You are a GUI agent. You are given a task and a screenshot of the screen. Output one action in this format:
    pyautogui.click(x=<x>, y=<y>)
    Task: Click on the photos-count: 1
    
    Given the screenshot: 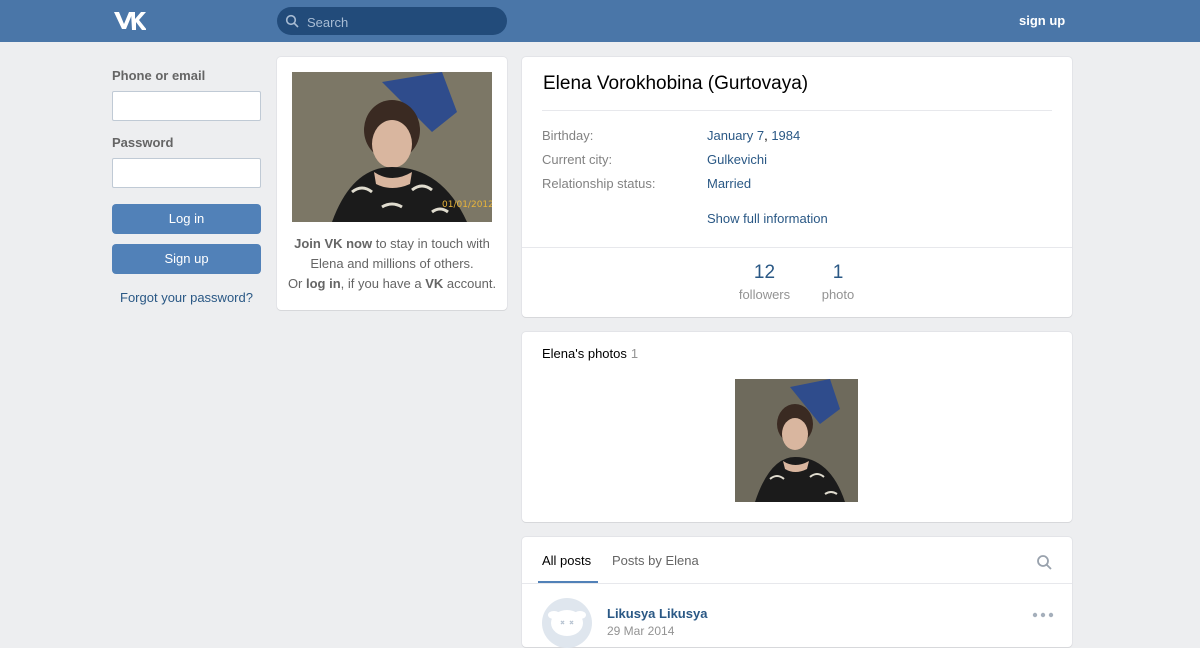 What is the action you would take?
    pyautogui.click(x=838, y=272)
    